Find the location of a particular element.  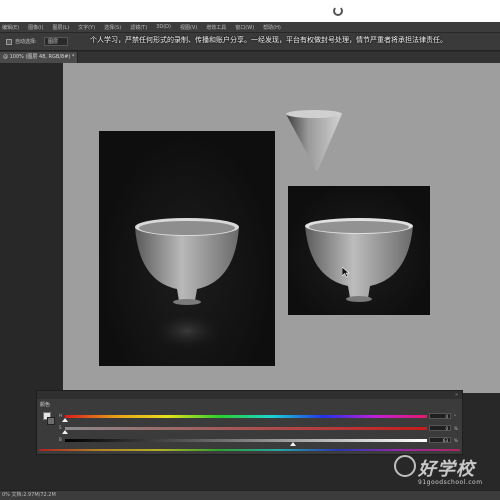

watermark-url: 91goodschool.com is located at coordinates (450, 482).